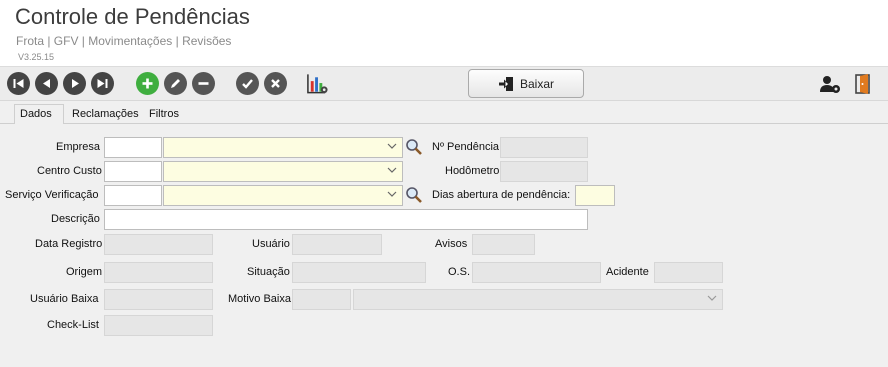 The width and height of the screenshot is (888, 367). I want to click on dias-abertura-label: Dias abertura de pendência:, so click(501, 195).